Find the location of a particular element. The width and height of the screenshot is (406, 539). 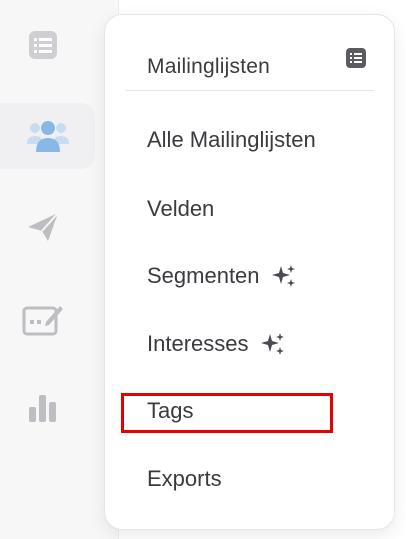

edit-form-icon is located at coordinates (42, 321).